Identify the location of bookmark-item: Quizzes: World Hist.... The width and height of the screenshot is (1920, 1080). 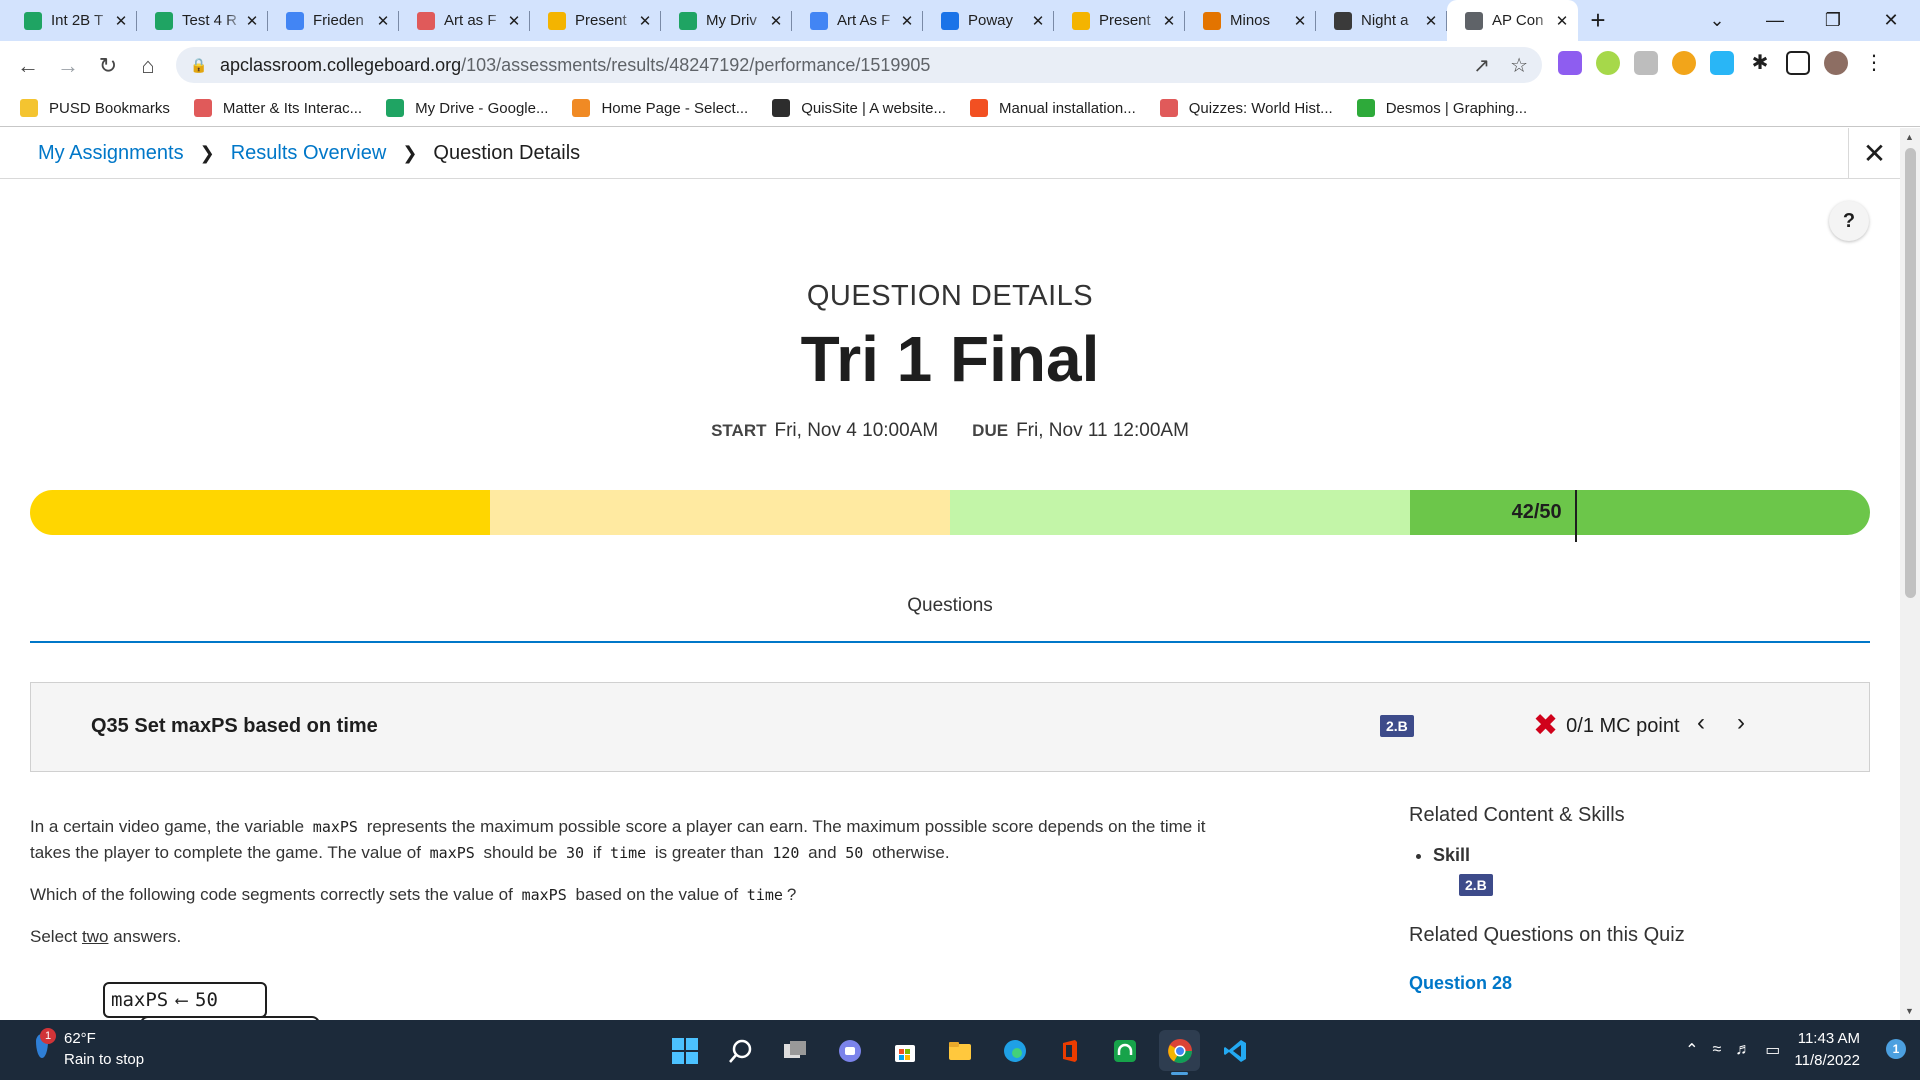
(1246, 108).